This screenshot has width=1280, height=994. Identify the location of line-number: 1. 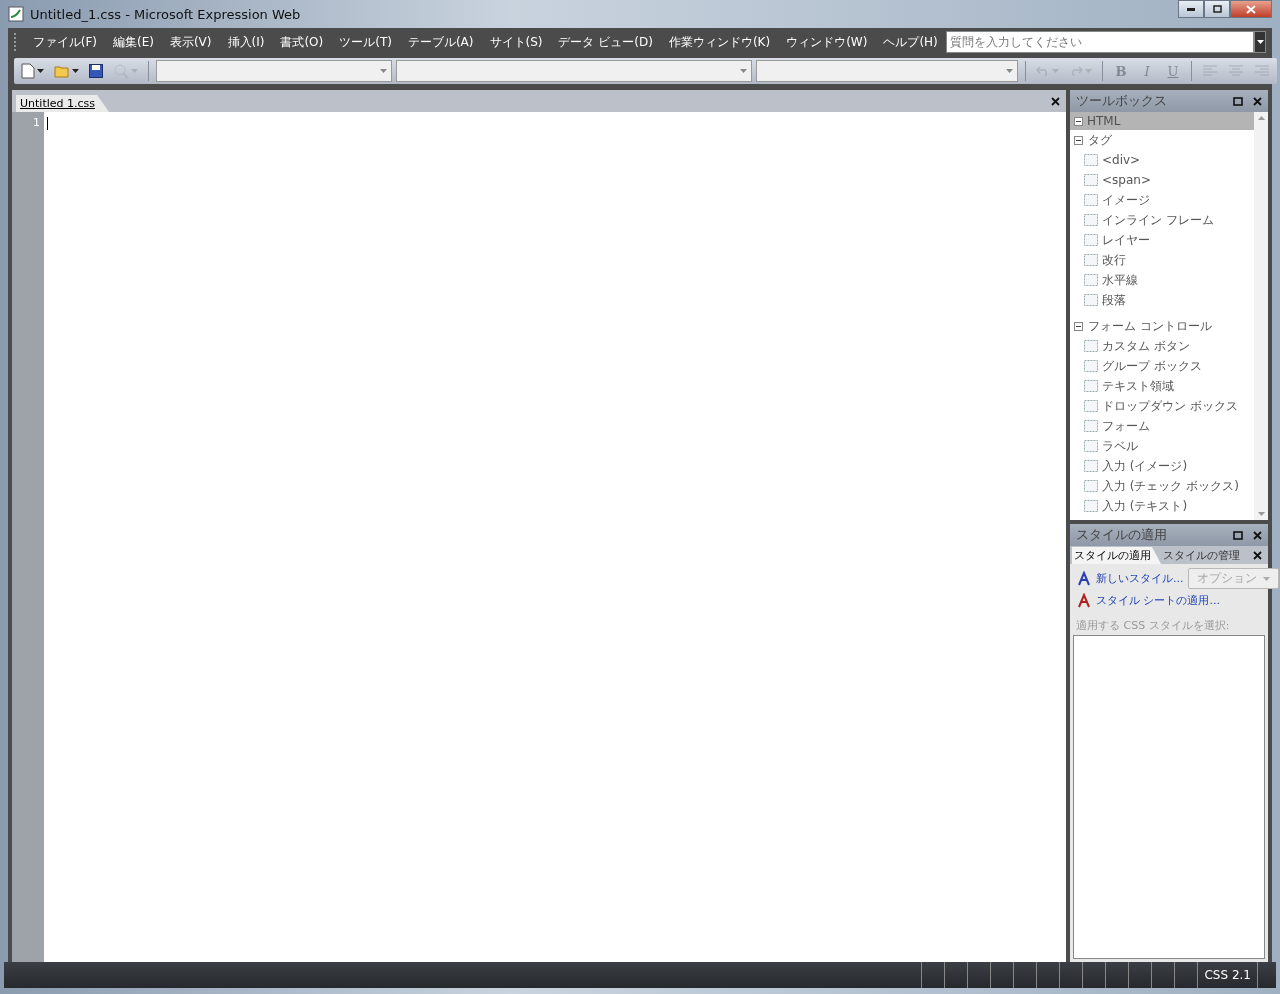
(36, 122).